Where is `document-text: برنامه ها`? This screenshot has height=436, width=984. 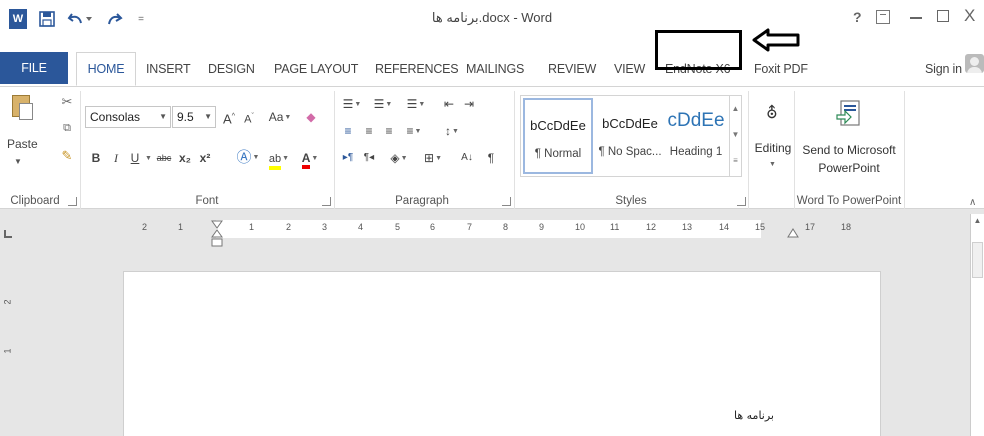 document-text: برنامه ها is located at coordinates (754, 415).